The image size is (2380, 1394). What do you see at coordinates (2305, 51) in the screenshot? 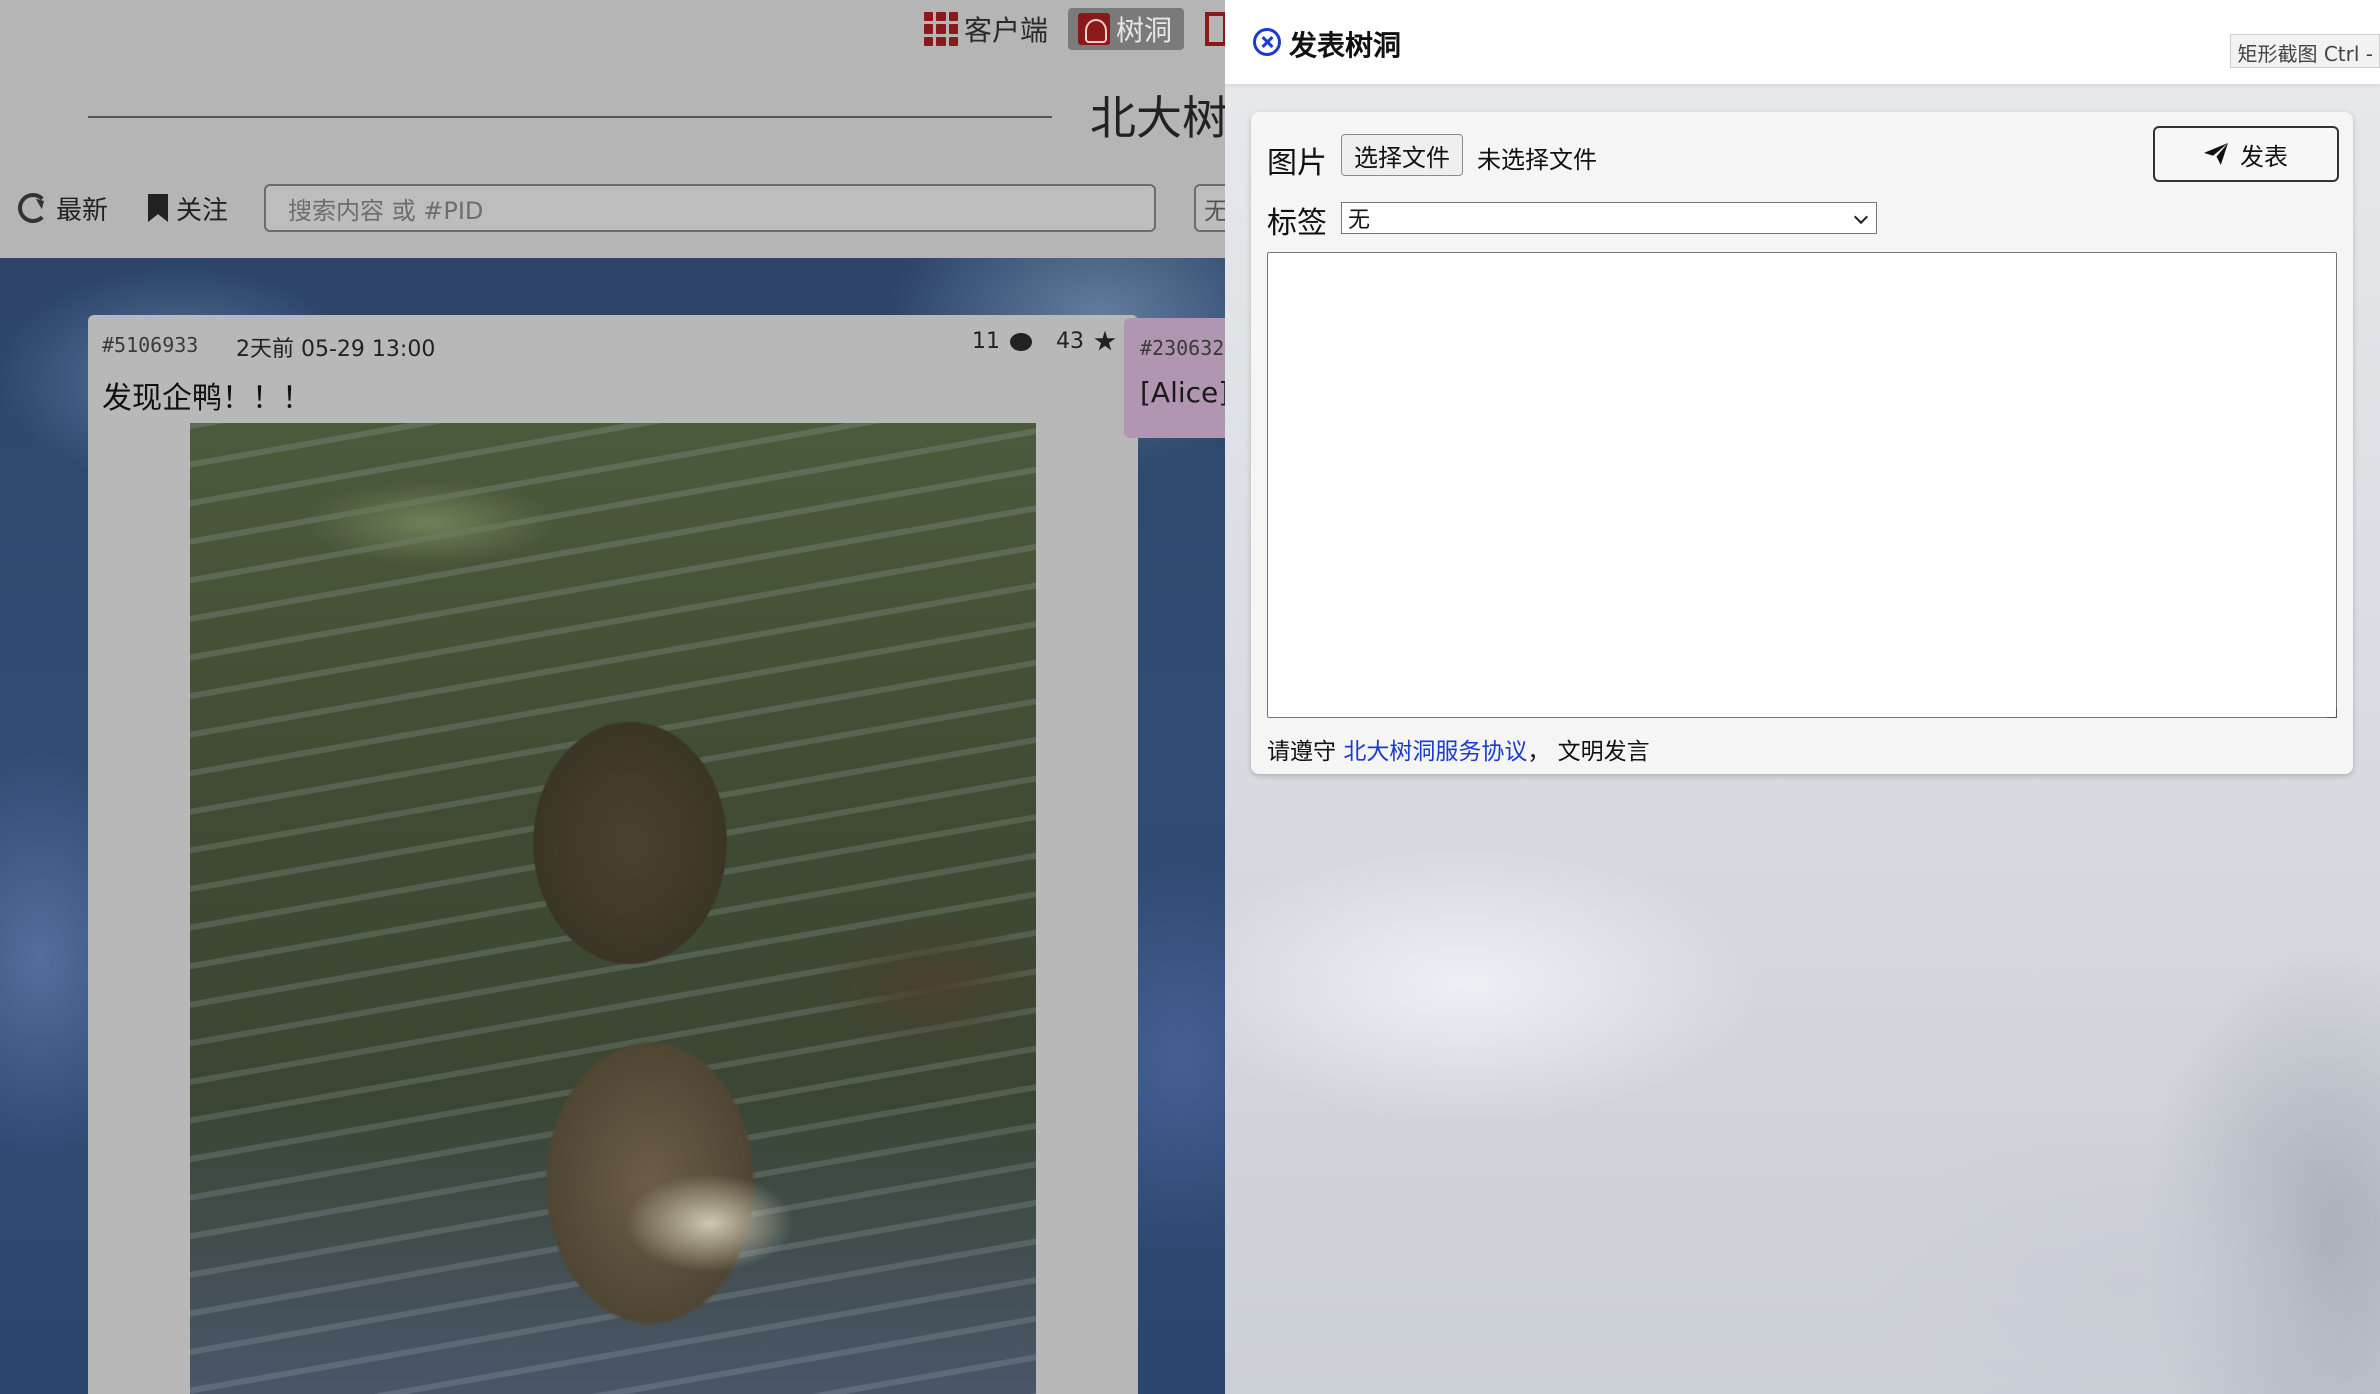
I see `snip-tooltip: 矩形截图 Ctrl -` at bounding box center [2305, 51].